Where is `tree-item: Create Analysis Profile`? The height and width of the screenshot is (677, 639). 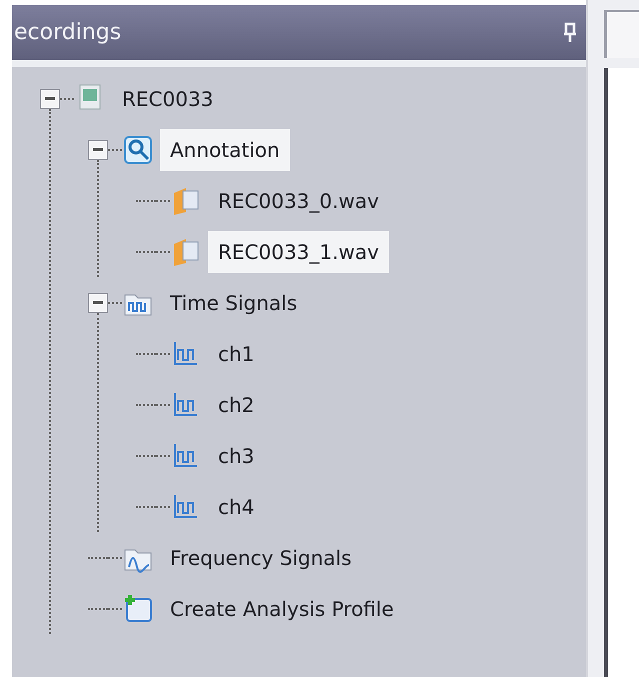
tree-item: Create Analysis Profile is located at coordinates (282, 609).